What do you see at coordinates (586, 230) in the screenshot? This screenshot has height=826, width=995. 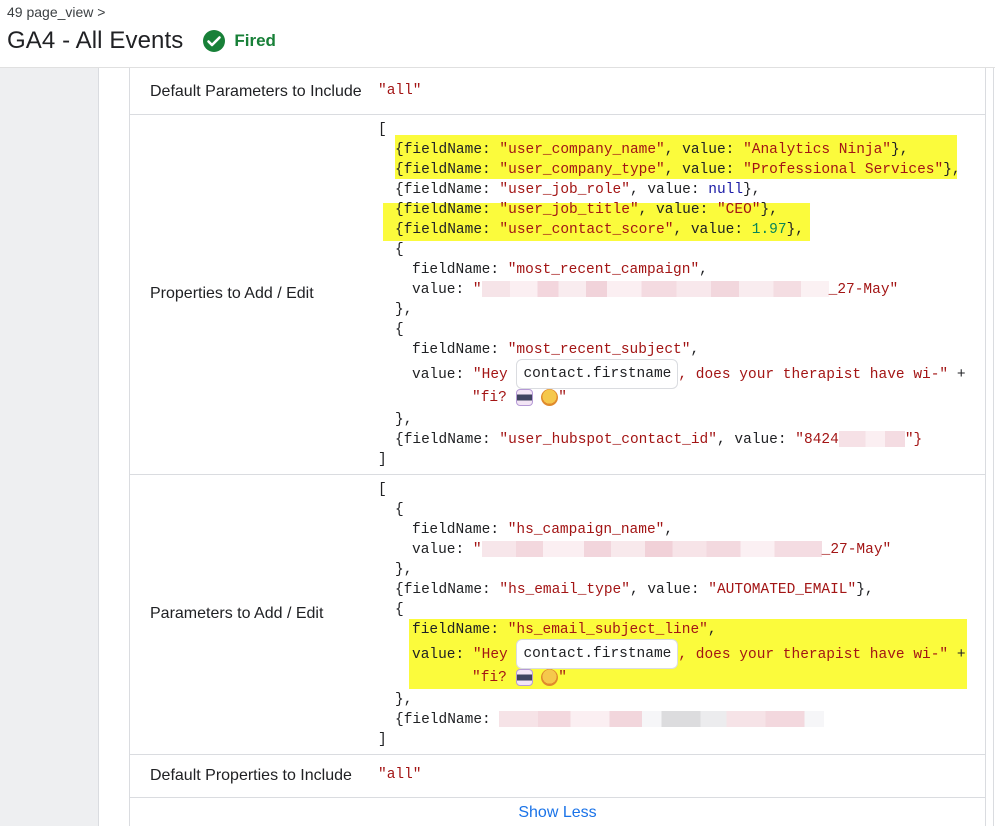 I see `code-token: "user_contact_score"` at bounding box center [586, 230].